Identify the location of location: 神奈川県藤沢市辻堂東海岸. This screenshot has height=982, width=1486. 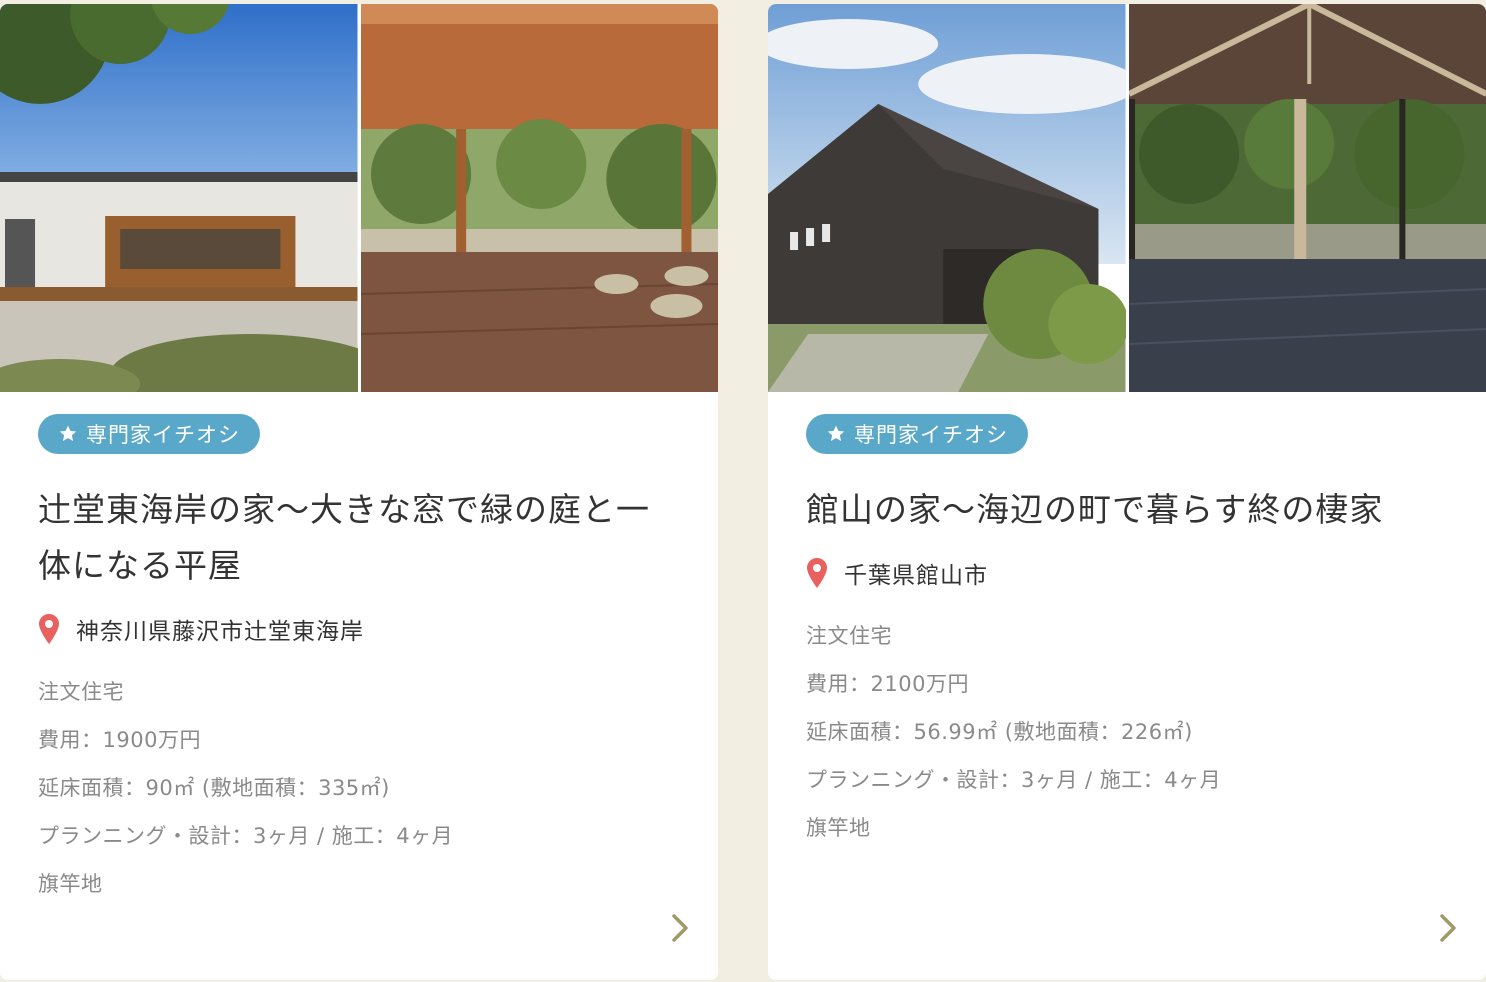
(359, 629).